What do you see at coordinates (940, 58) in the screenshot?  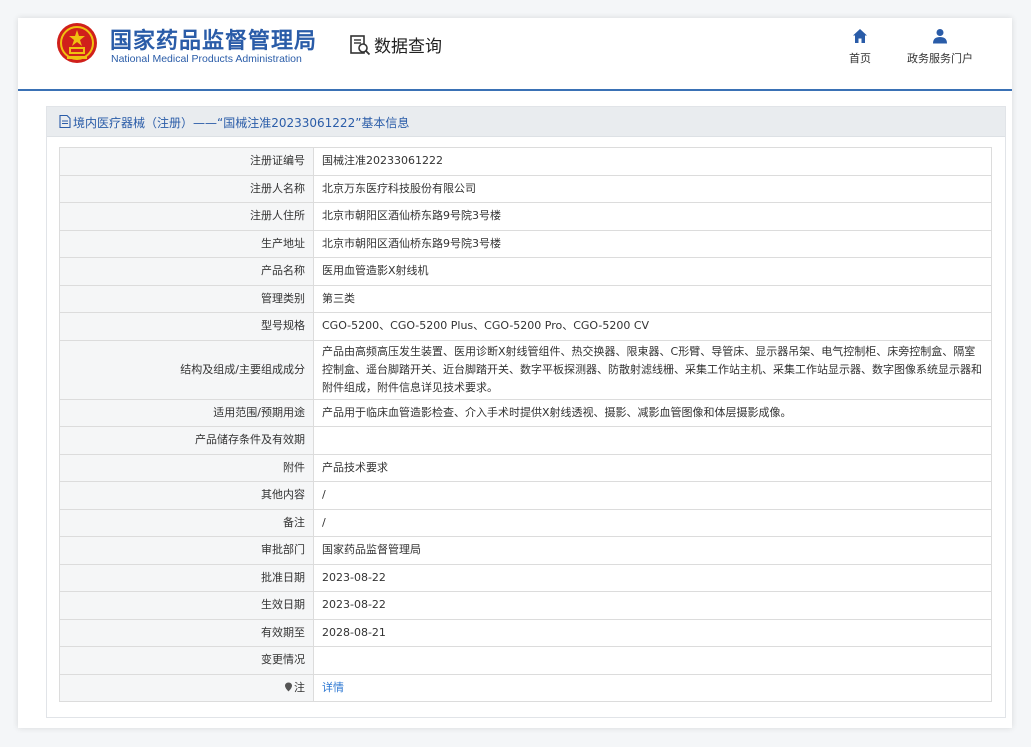 I see `nav-service-portal-label: 政务服务门户` at bounding box center [940, 58].